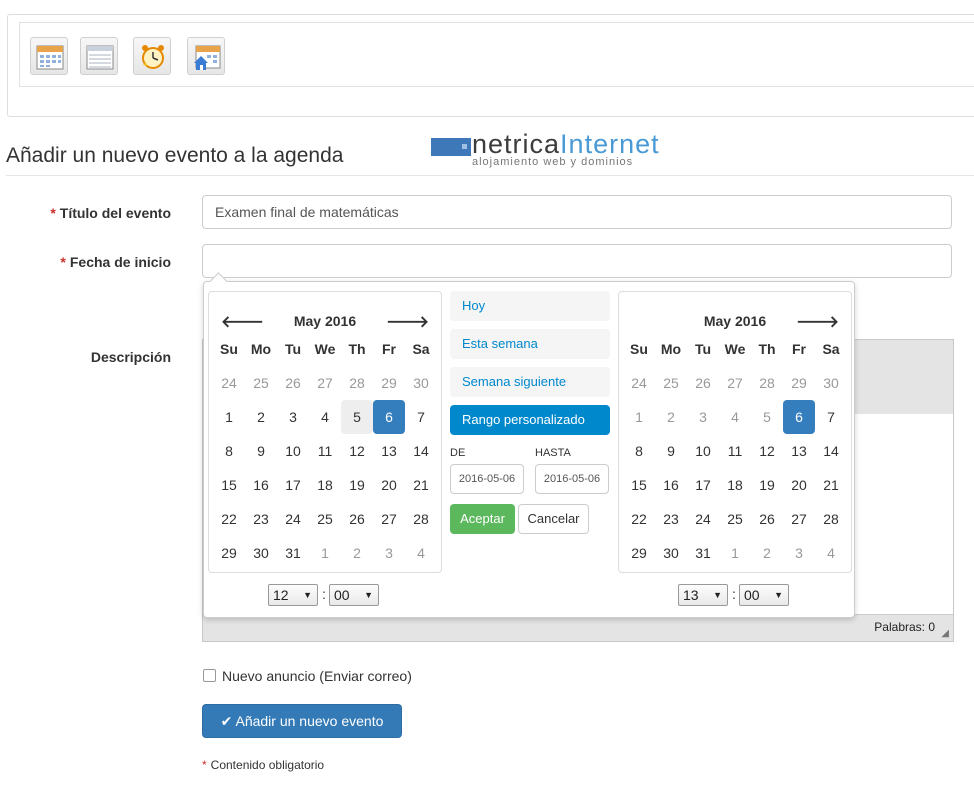 This screenshot has height=796, width=974. I want to click on cancel-button: Cancelar, so click(553, 519).